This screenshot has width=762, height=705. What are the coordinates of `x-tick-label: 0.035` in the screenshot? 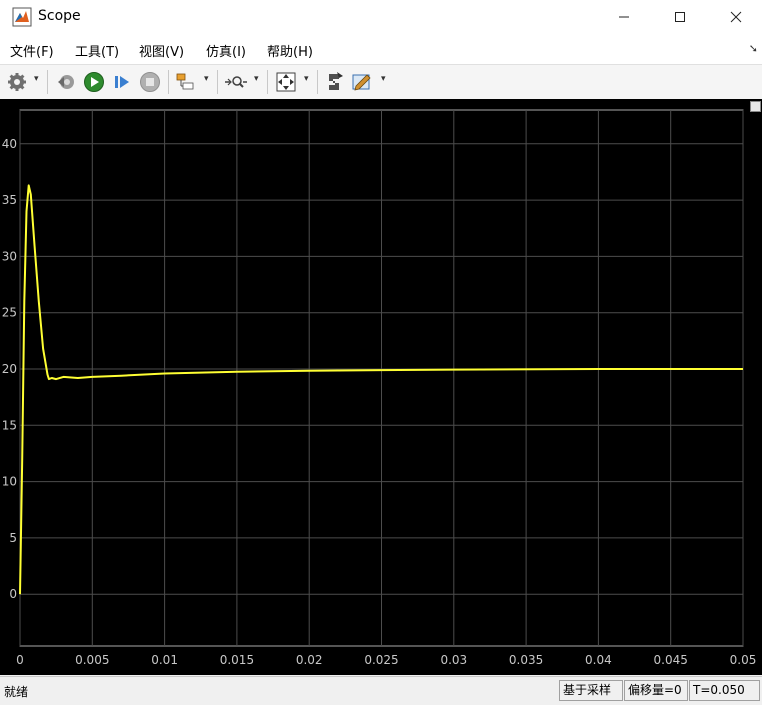 It's located at (526, 660).